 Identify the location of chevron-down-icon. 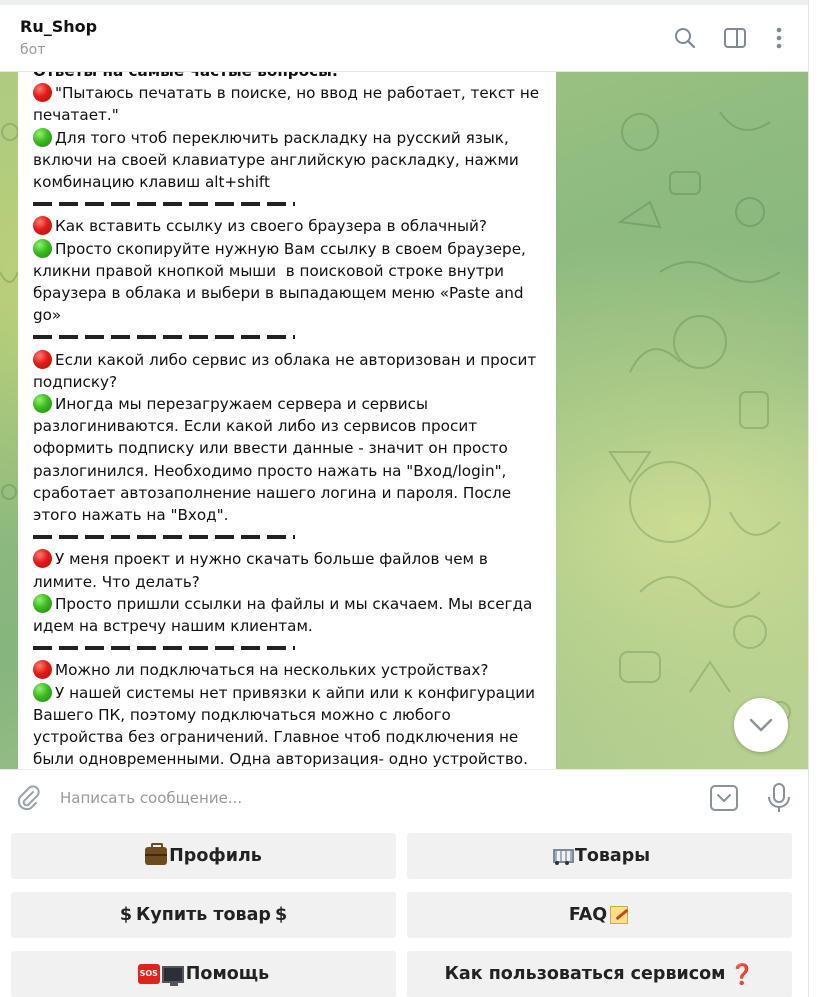
(761, 725).